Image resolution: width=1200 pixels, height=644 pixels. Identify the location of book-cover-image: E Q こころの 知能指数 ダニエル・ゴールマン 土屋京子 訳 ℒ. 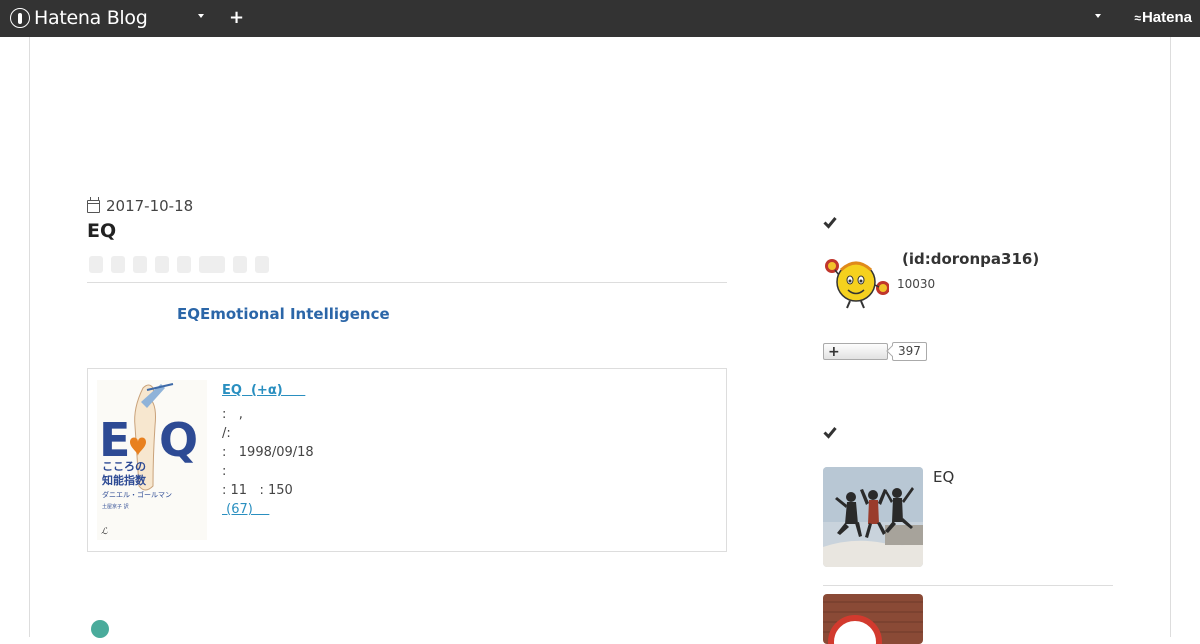
(152, 460).